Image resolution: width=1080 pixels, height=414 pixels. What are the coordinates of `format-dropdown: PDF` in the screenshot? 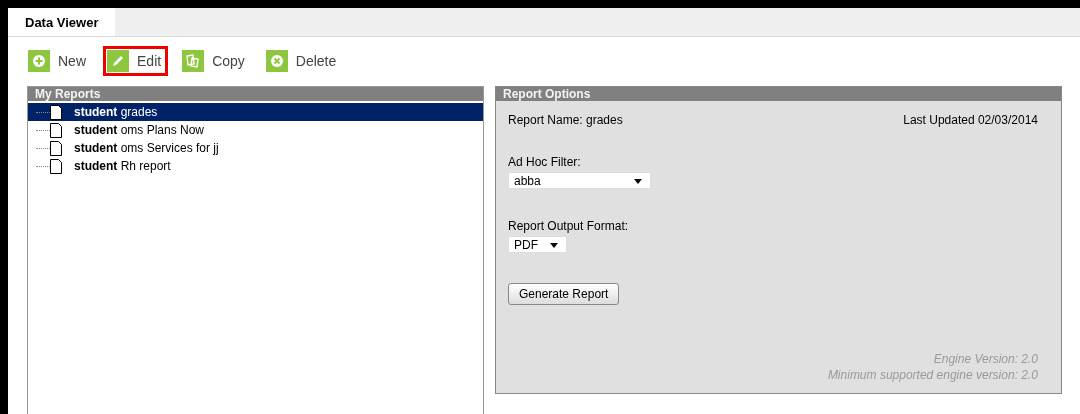 It's located at (537, 244).